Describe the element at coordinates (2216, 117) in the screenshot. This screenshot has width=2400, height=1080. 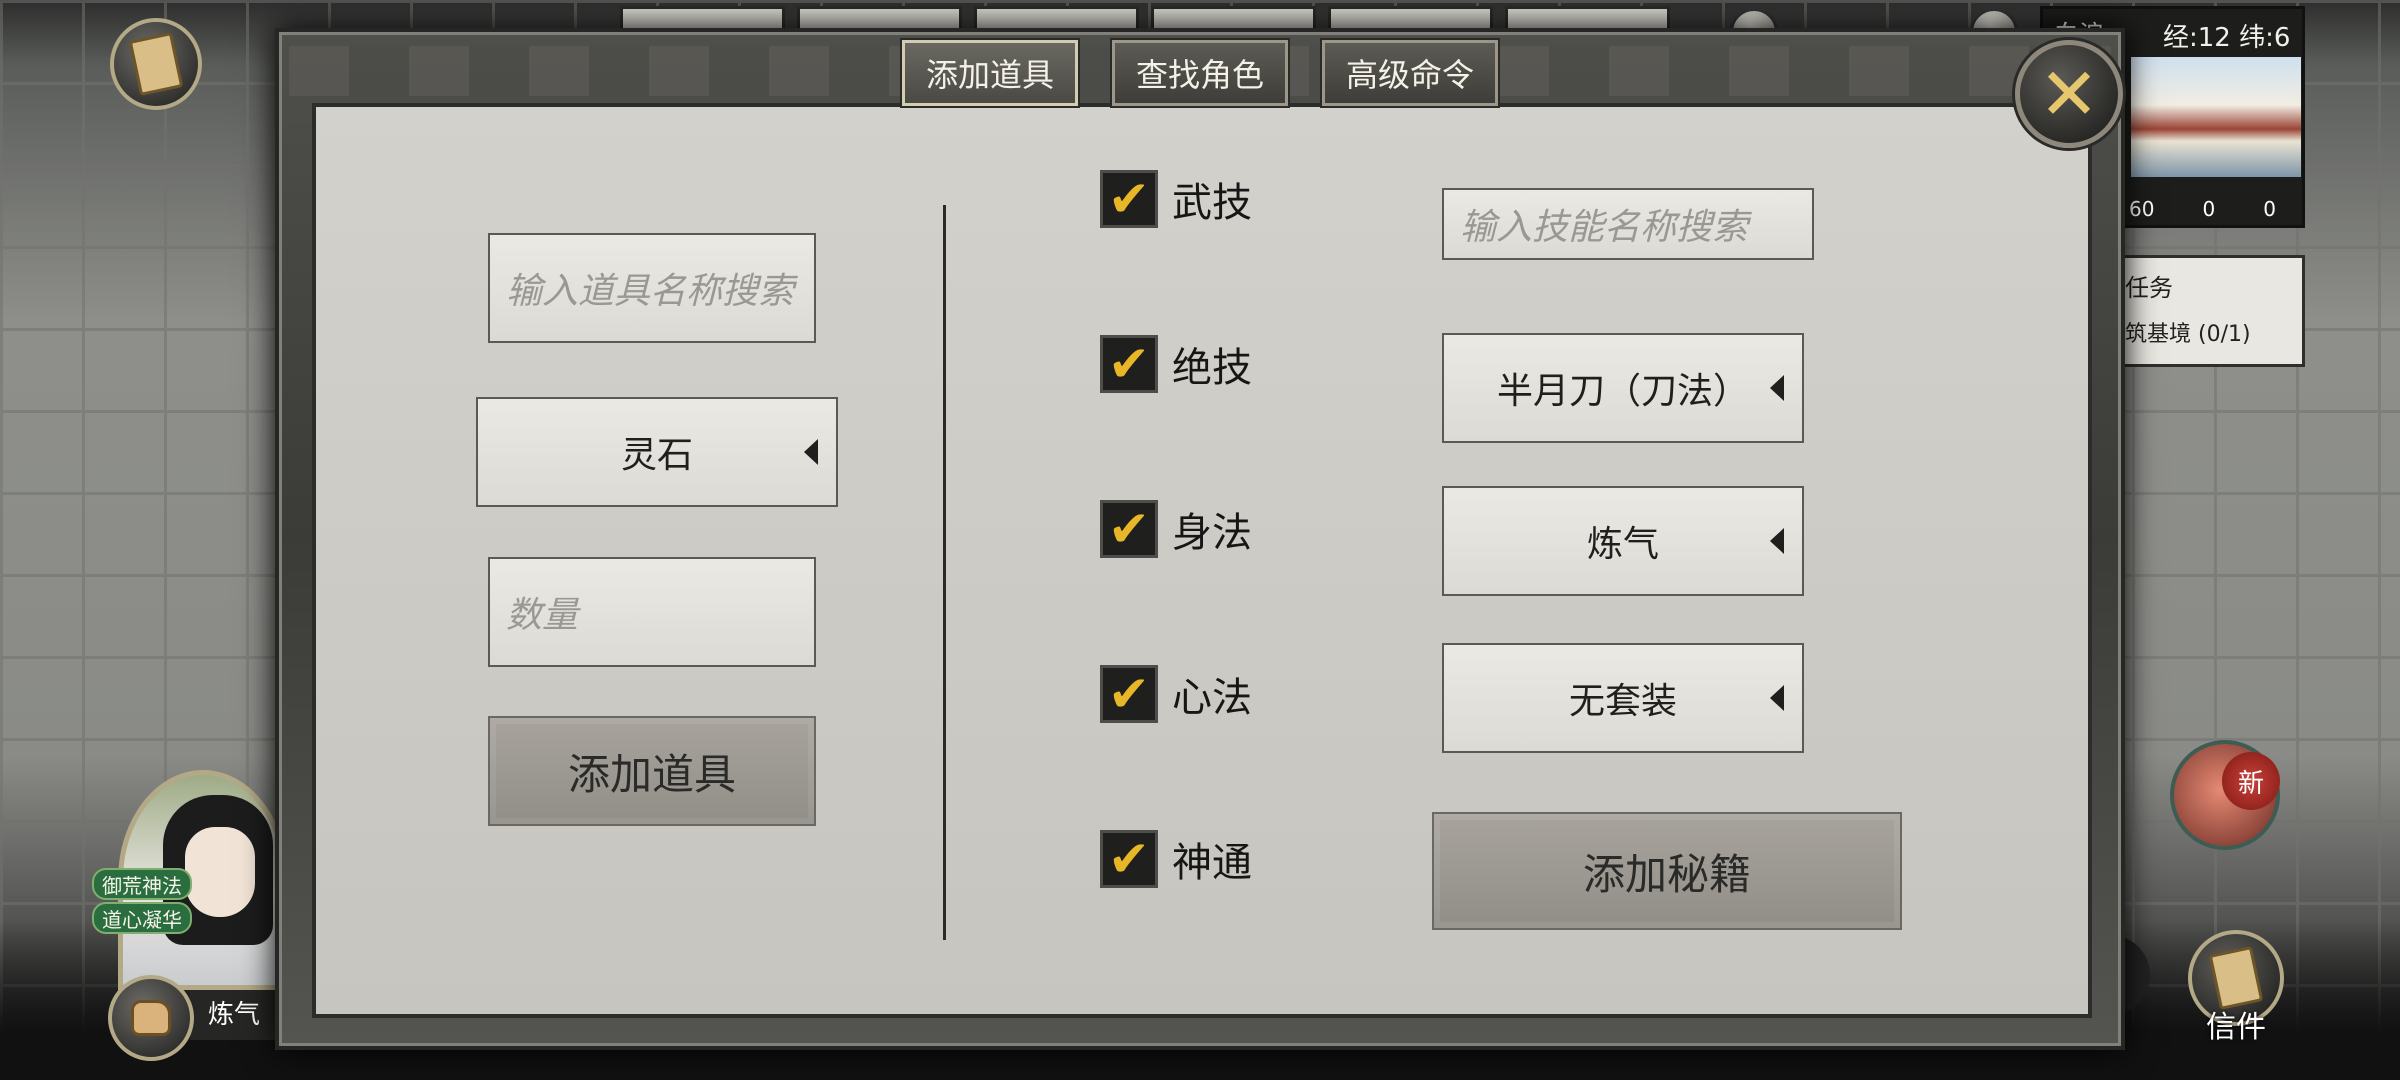
I see `minimap-image` at that location.